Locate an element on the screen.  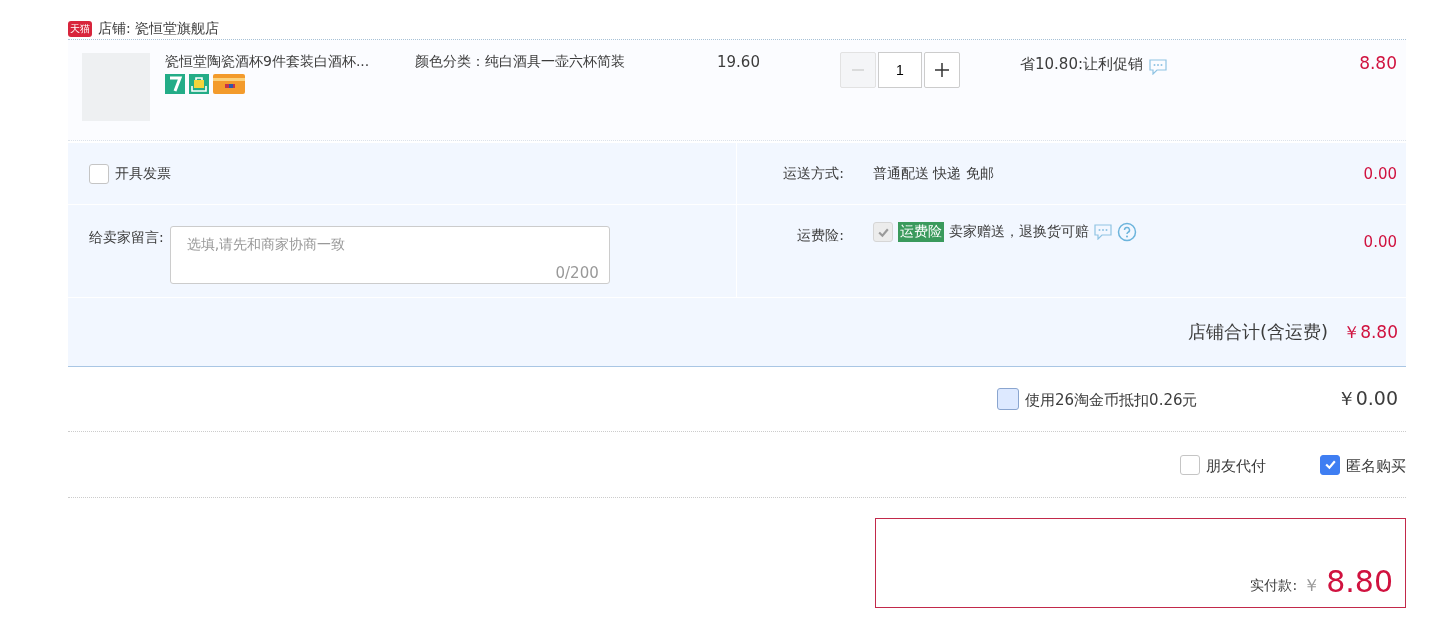
payment-amount: 8.80 is located at coordinates (1359, 582).